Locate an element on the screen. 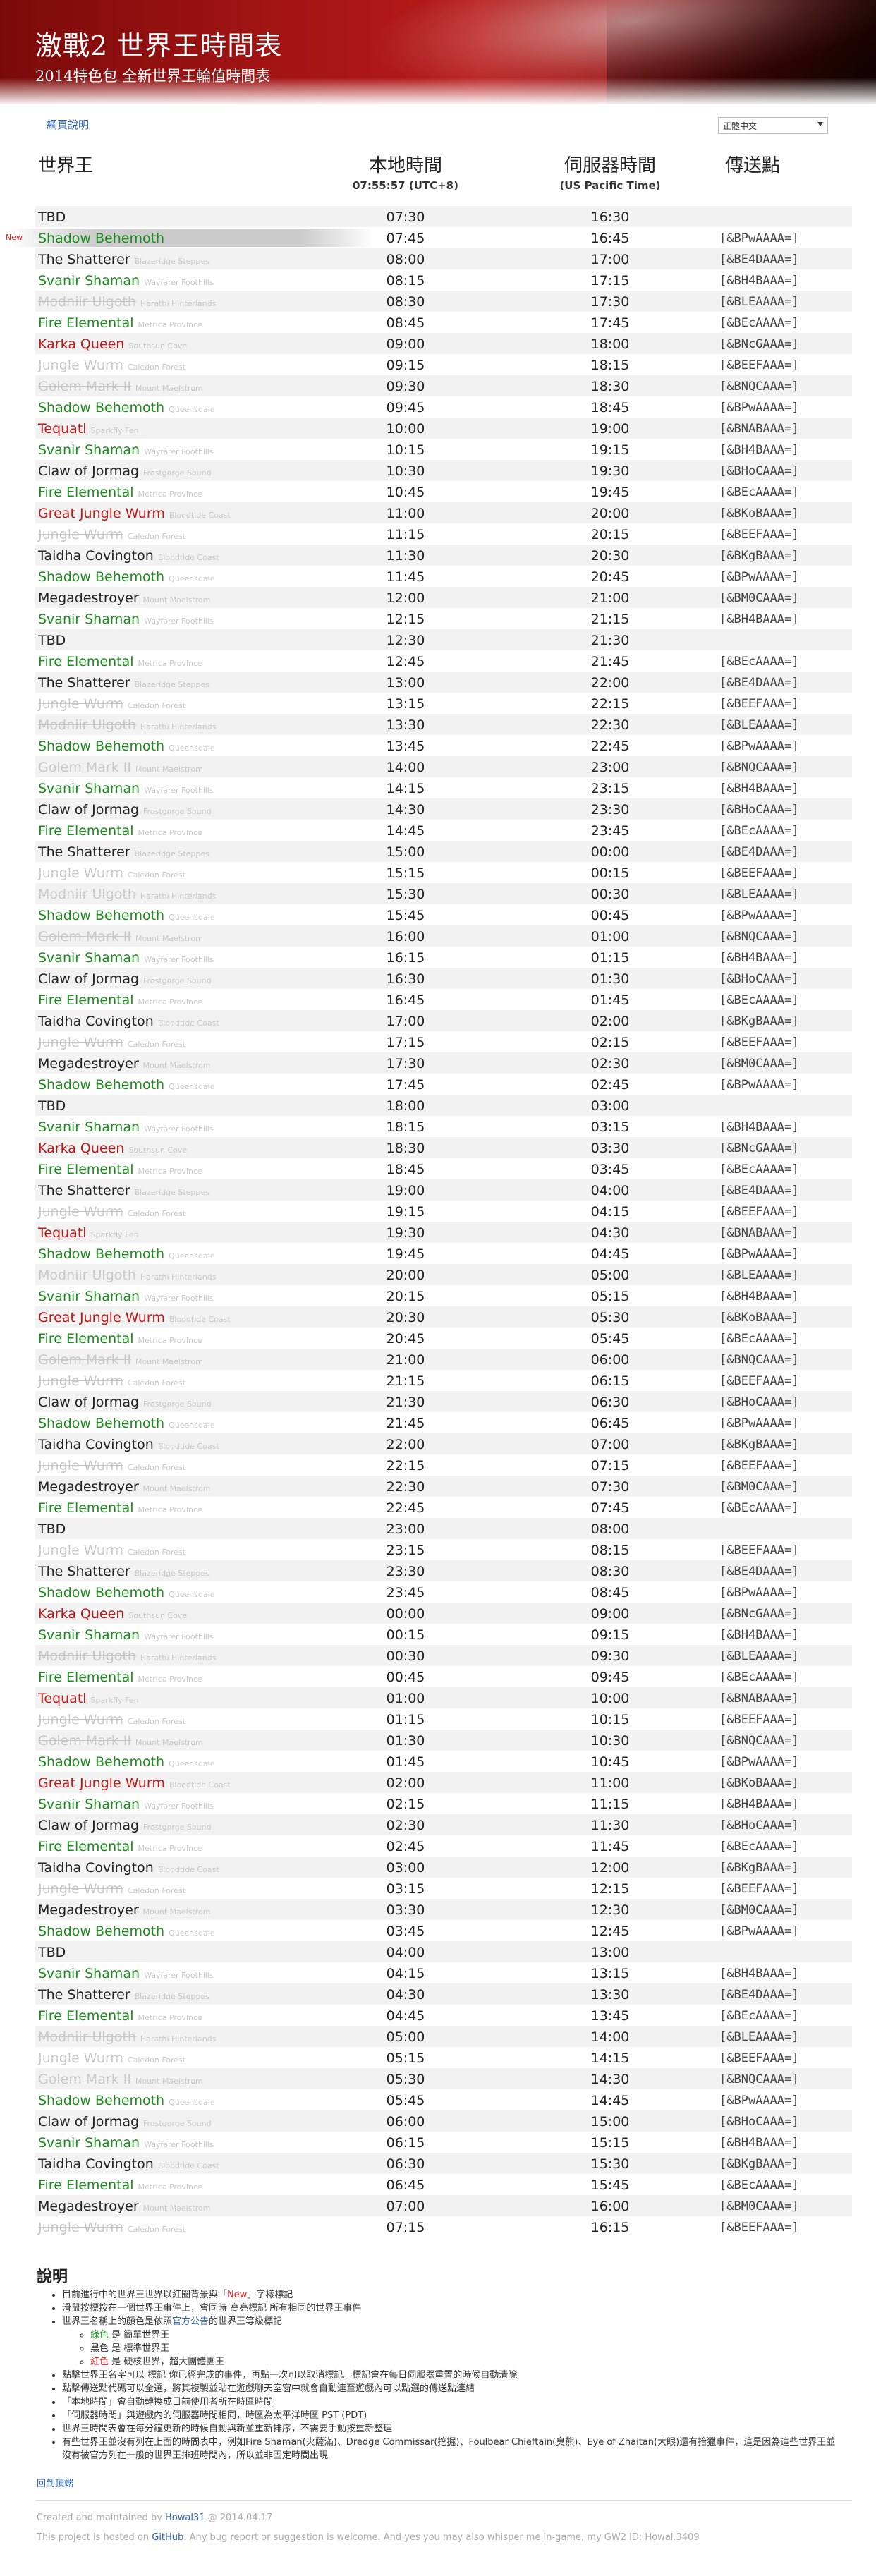 The height and width of the screenshot is (2576, 876). waypoint-code: [&BKoBAAA=] is located at coordinates (759, 1318).